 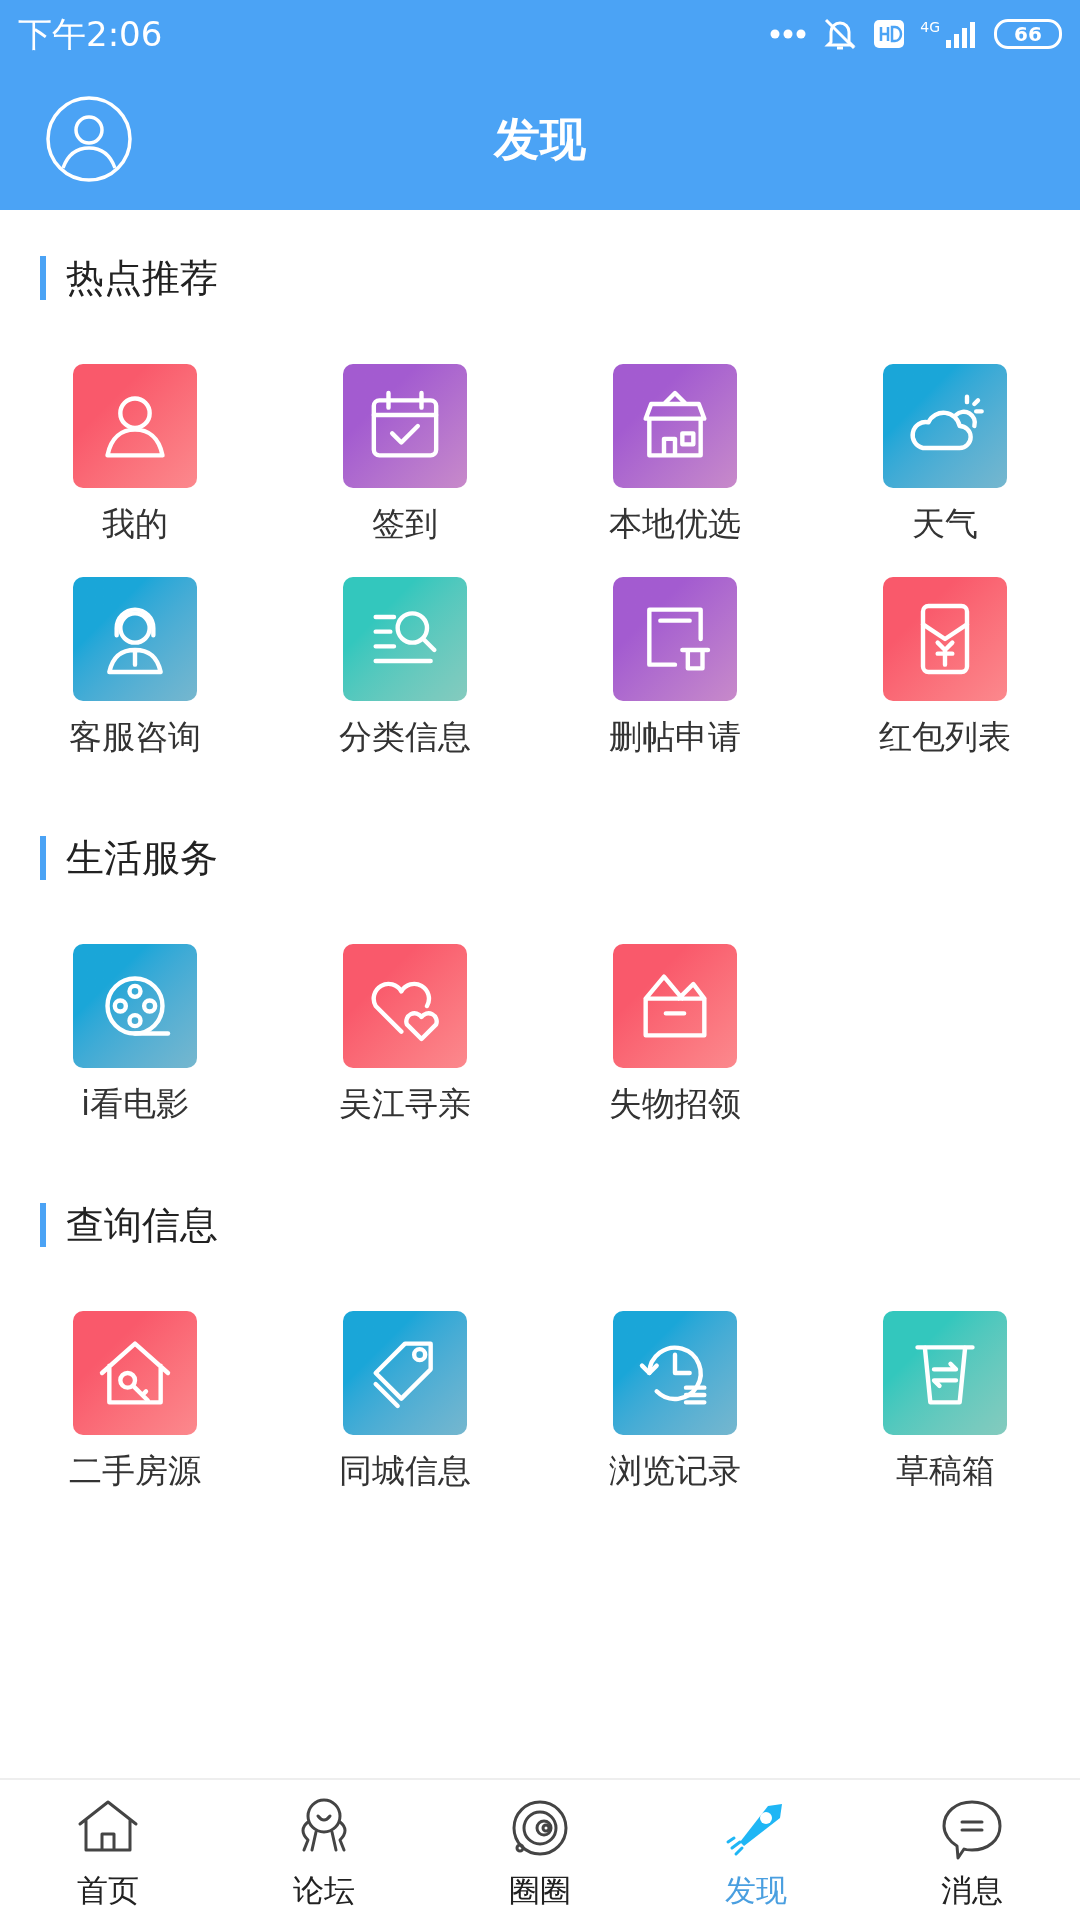 What do you see at coordinates (108, 1850) in the screenshot?
I see `nav-tab: 首页` at bounding box center [108, 1850].